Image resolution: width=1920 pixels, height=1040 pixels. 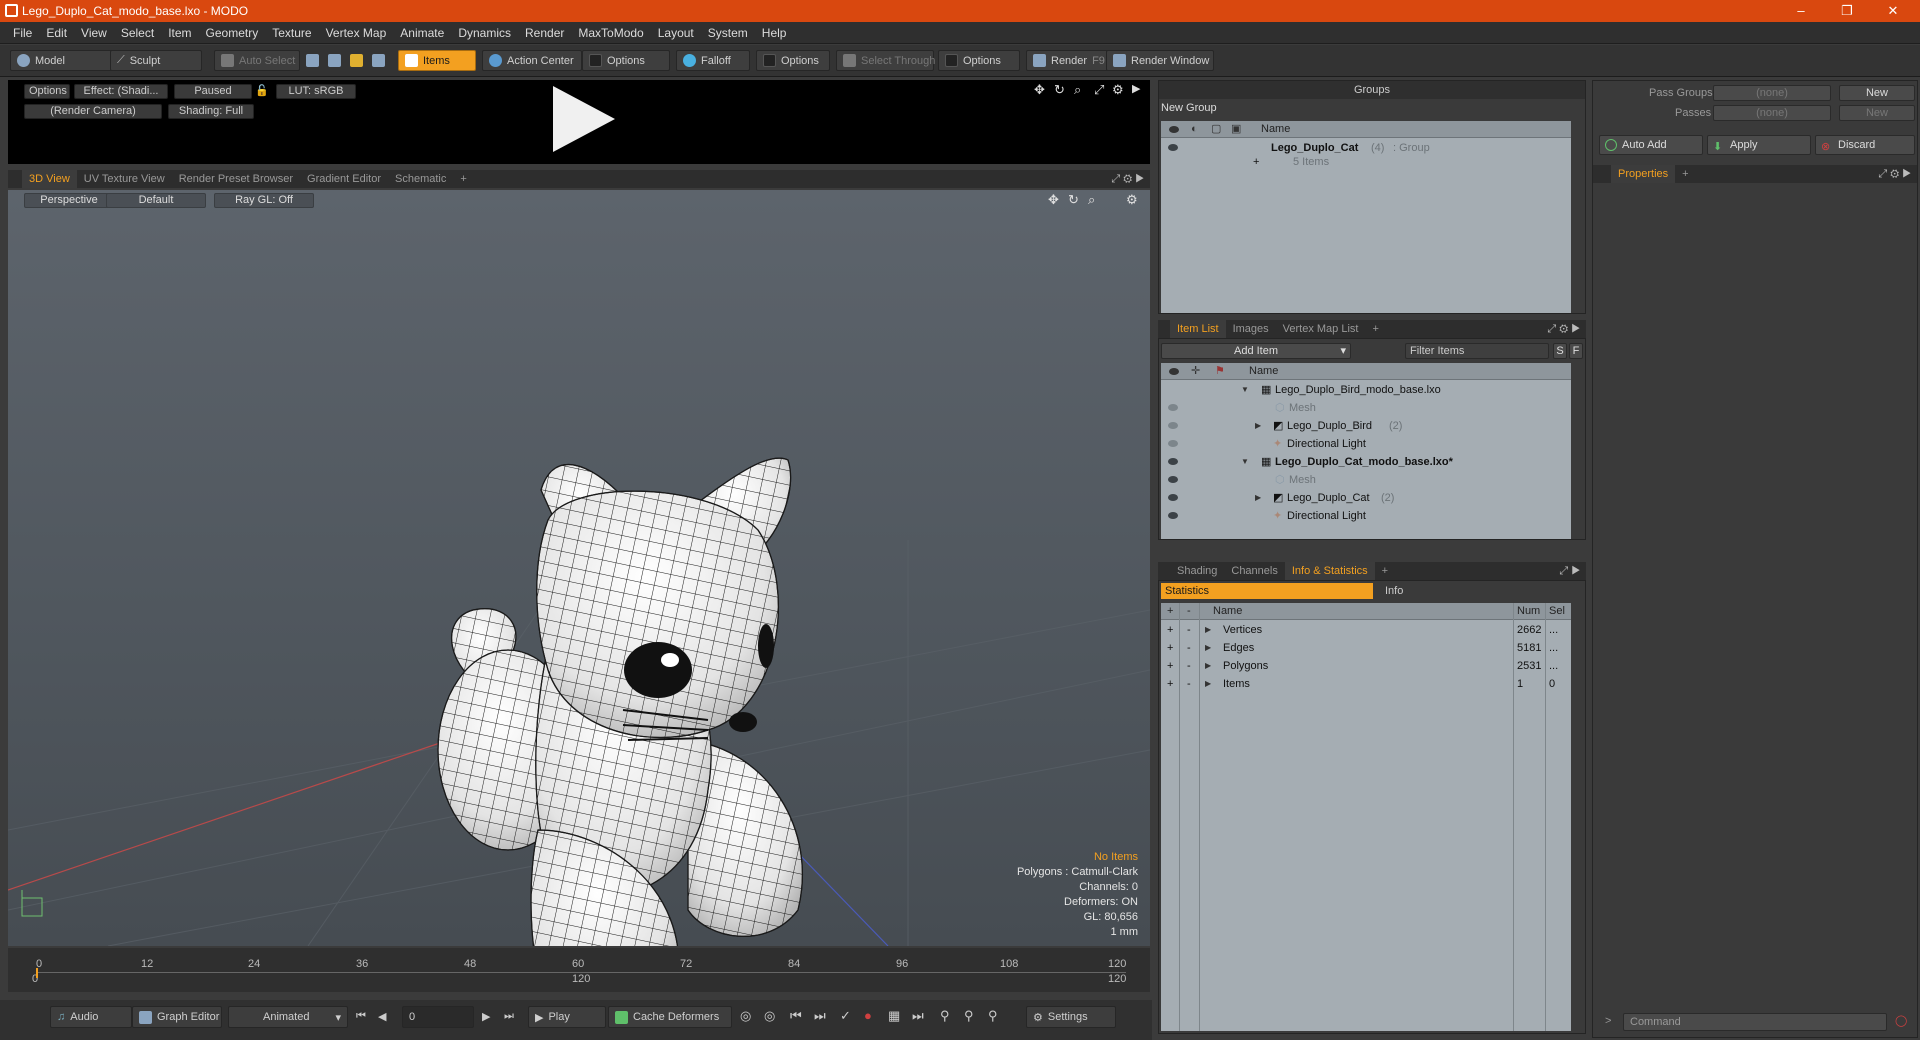 I want to click on restore-button: ❐, so click(x=1847, y=11).